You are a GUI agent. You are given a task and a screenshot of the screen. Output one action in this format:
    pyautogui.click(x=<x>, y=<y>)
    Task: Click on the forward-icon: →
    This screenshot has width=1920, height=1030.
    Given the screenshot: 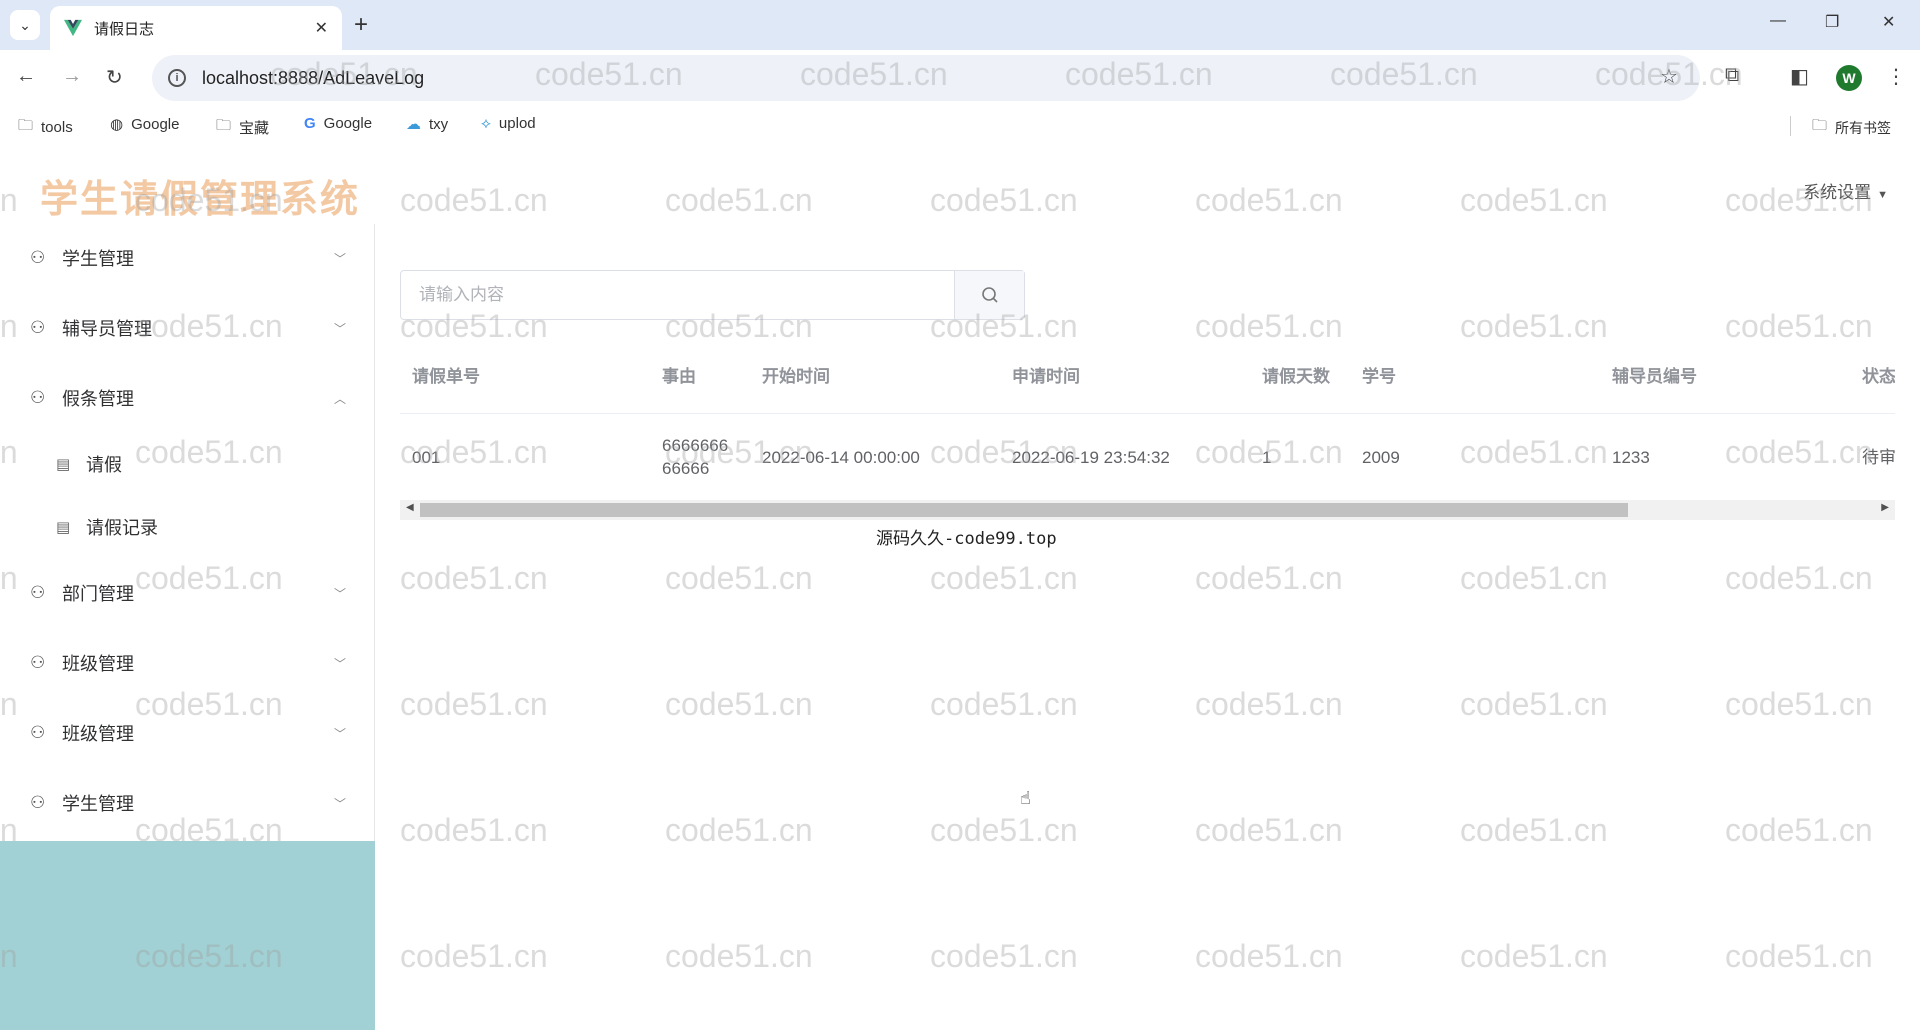 What is the action you would take?
    pyautogui.click(x=72, y=76)
    